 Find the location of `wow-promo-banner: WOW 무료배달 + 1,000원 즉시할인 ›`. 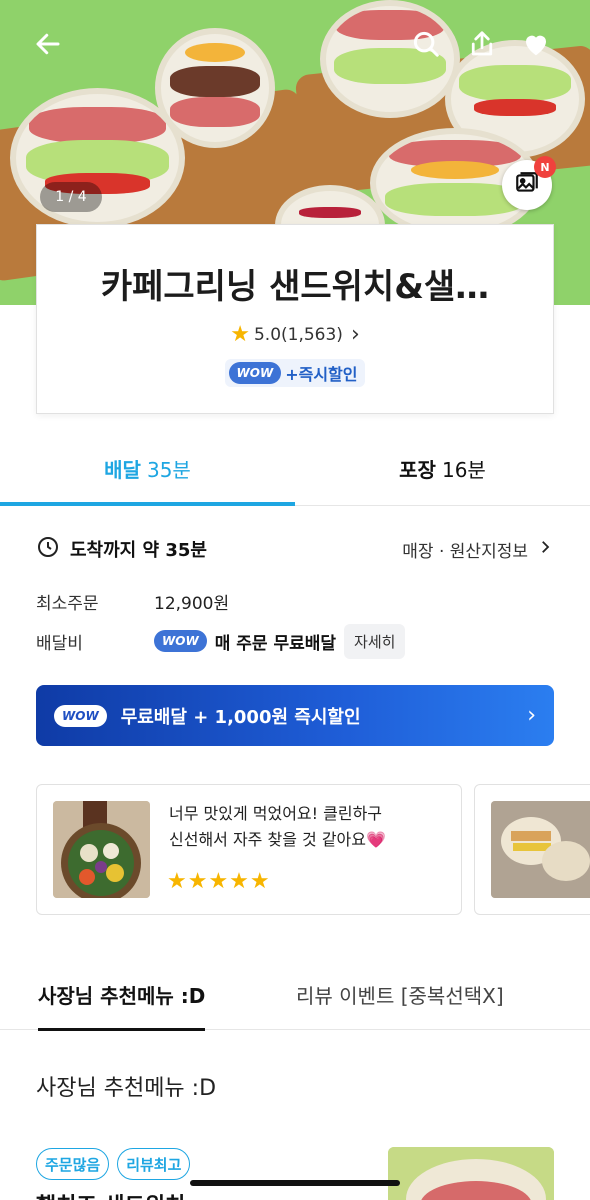

wow-promo-banner: WOW 무료배달 + 1,000원 즉시할인 › is located at coordinates (295, 715).